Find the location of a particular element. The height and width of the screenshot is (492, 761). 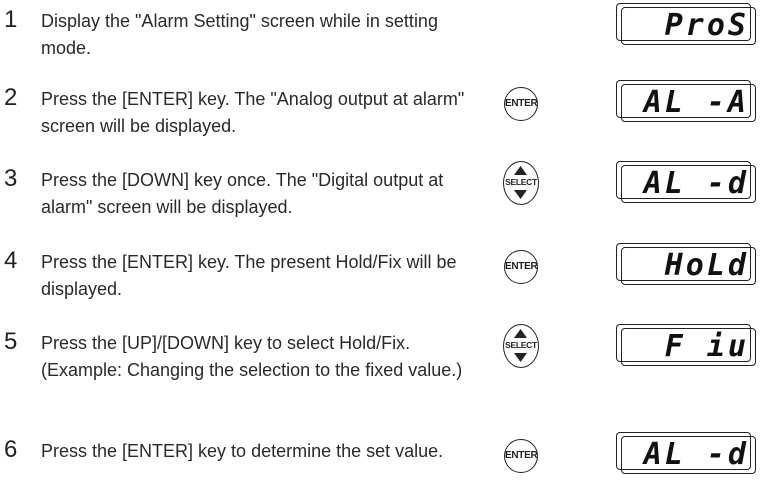

step-number: 1 is located at coordinates (11, 19).